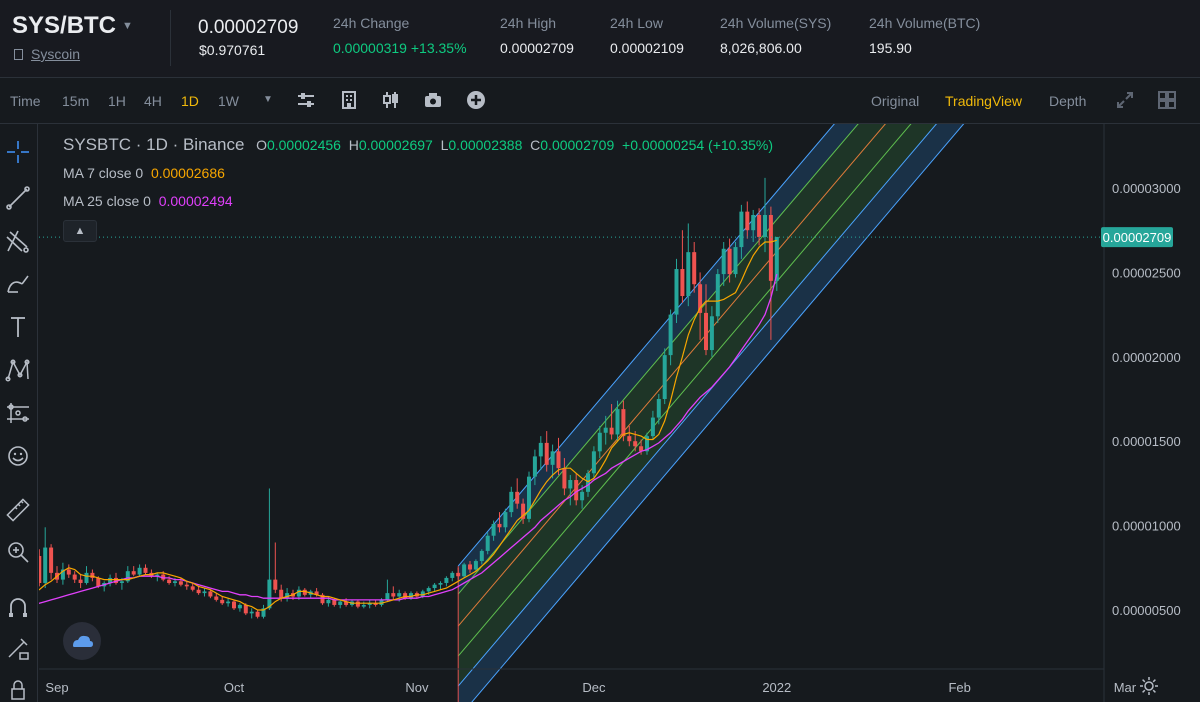  I want to click on view-tradingview: TradingView, so click(983, 101).